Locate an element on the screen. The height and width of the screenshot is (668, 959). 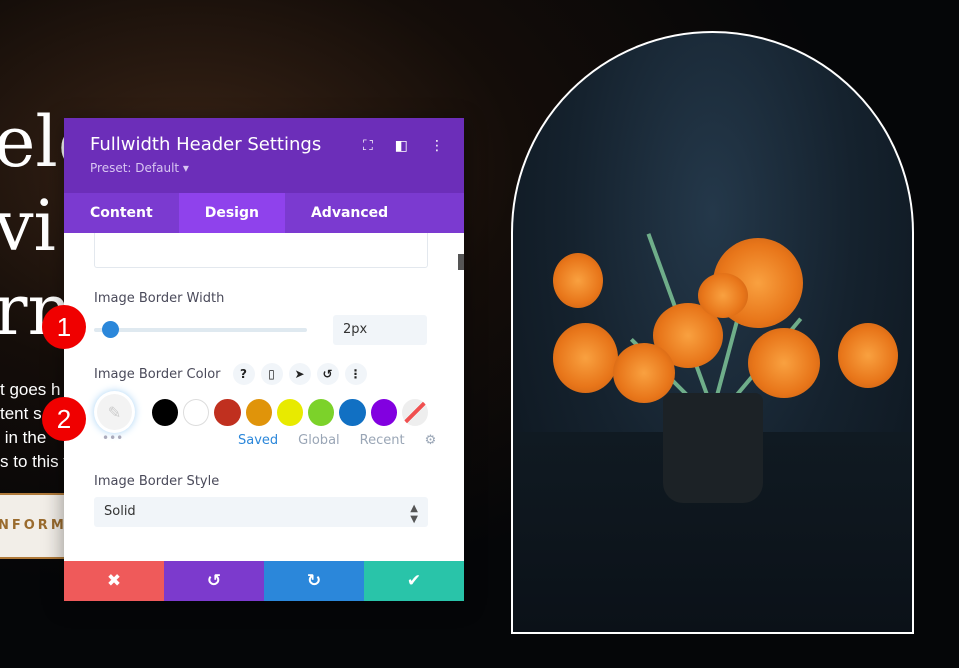
cancel-button: ✖ is located at coordinates (114, 581).